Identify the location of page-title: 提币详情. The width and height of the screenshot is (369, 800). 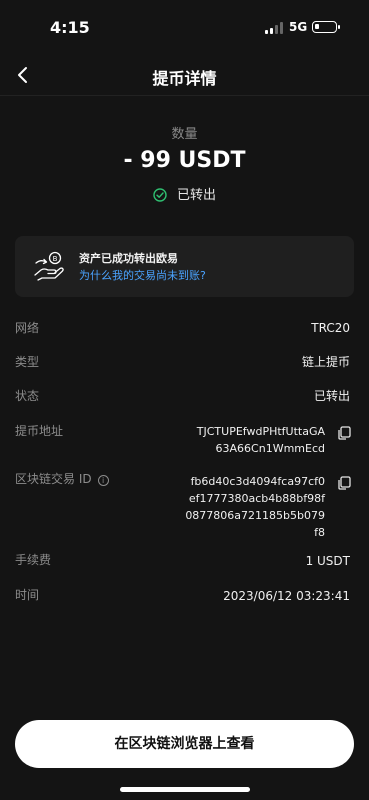
(184, 78).